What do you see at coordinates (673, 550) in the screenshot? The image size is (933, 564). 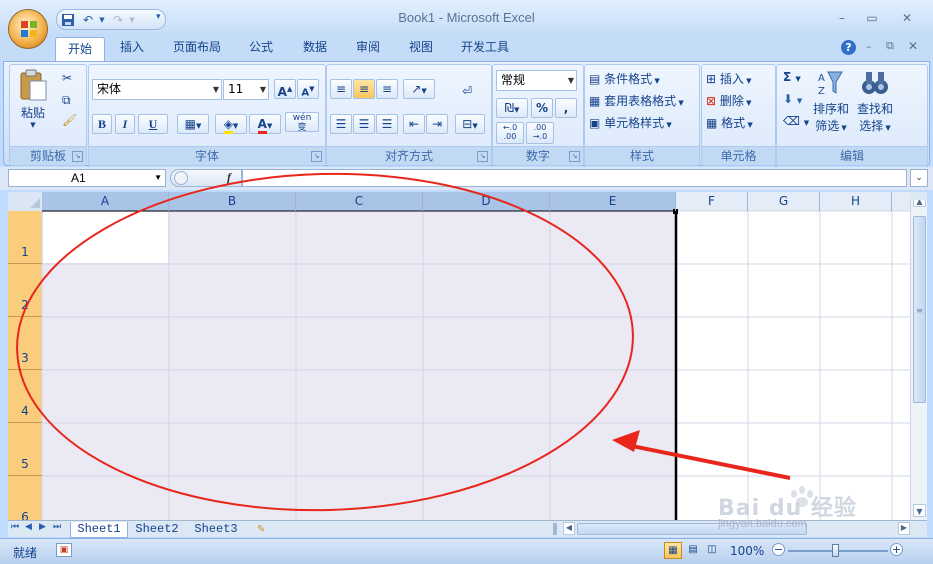 I see `normal-view-icon: ▦` at bounding box center [673, 550].